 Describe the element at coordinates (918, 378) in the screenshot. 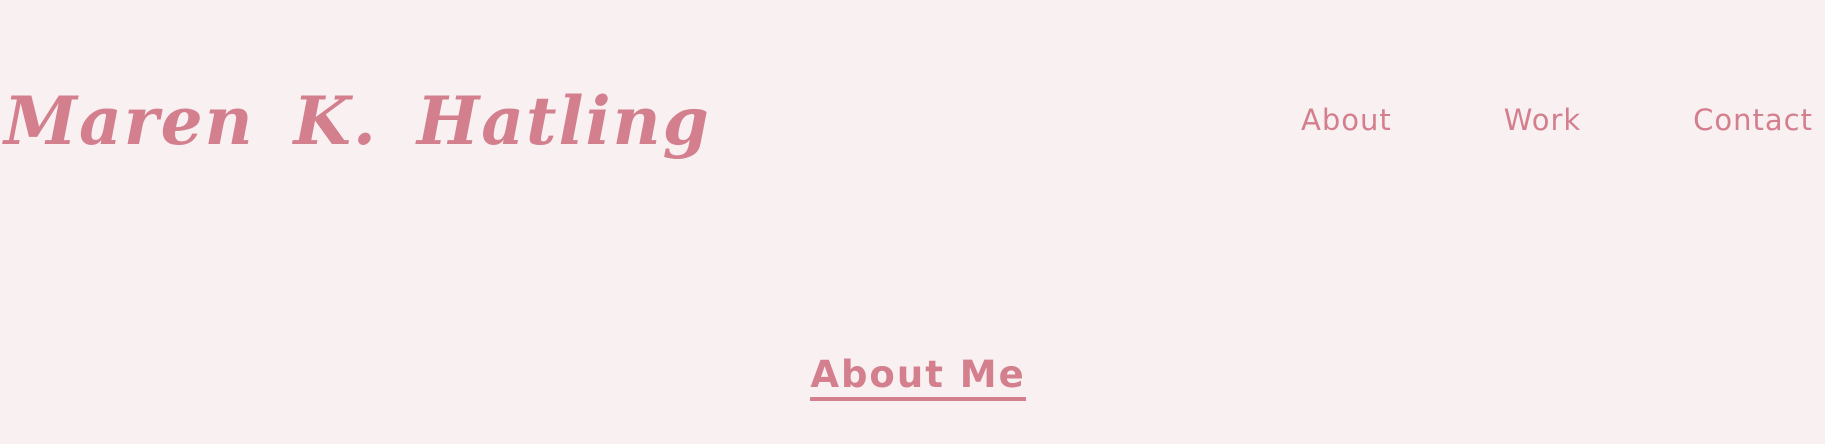

I see `section-heading-text: About Me` at that location.